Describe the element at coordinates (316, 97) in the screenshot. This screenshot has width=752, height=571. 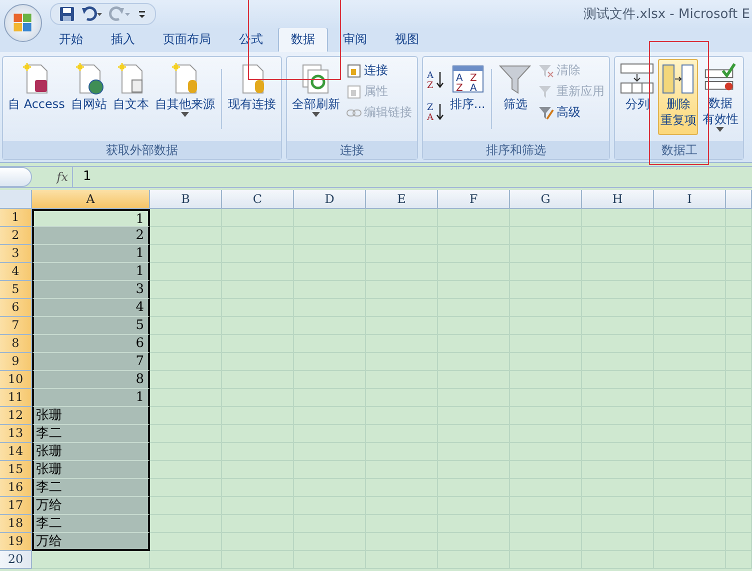
I see `ribbon-button: 全部刷新` at that location.